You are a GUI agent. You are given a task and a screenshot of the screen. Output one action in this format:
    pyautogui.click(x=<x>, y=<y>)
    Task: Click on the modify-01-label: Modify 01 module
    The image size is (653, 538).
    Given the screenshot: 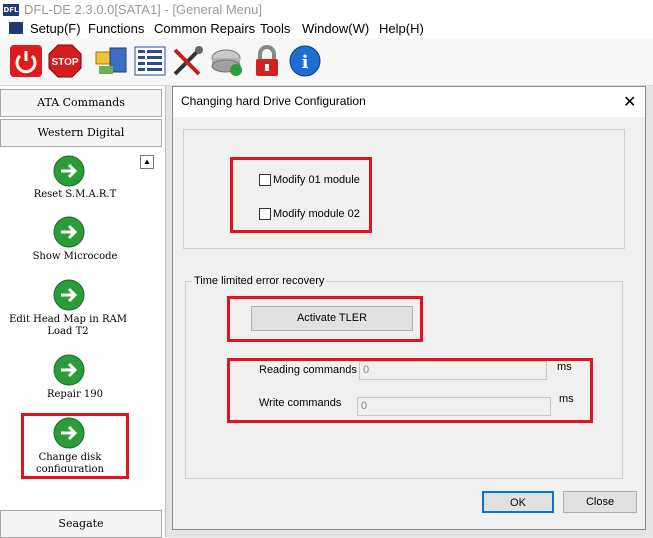 What is the action you would take?
    pyautogui.click(x=316, y=180)
    